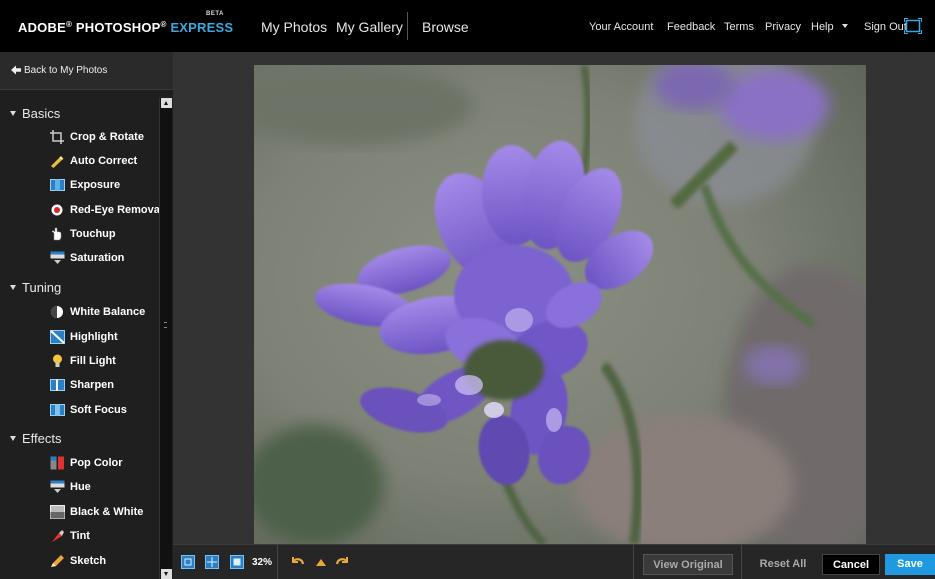  What do you see at coordinates (910, 564) in the screenshot?
I see `save-button: Save` at bounding box center [910, 564].